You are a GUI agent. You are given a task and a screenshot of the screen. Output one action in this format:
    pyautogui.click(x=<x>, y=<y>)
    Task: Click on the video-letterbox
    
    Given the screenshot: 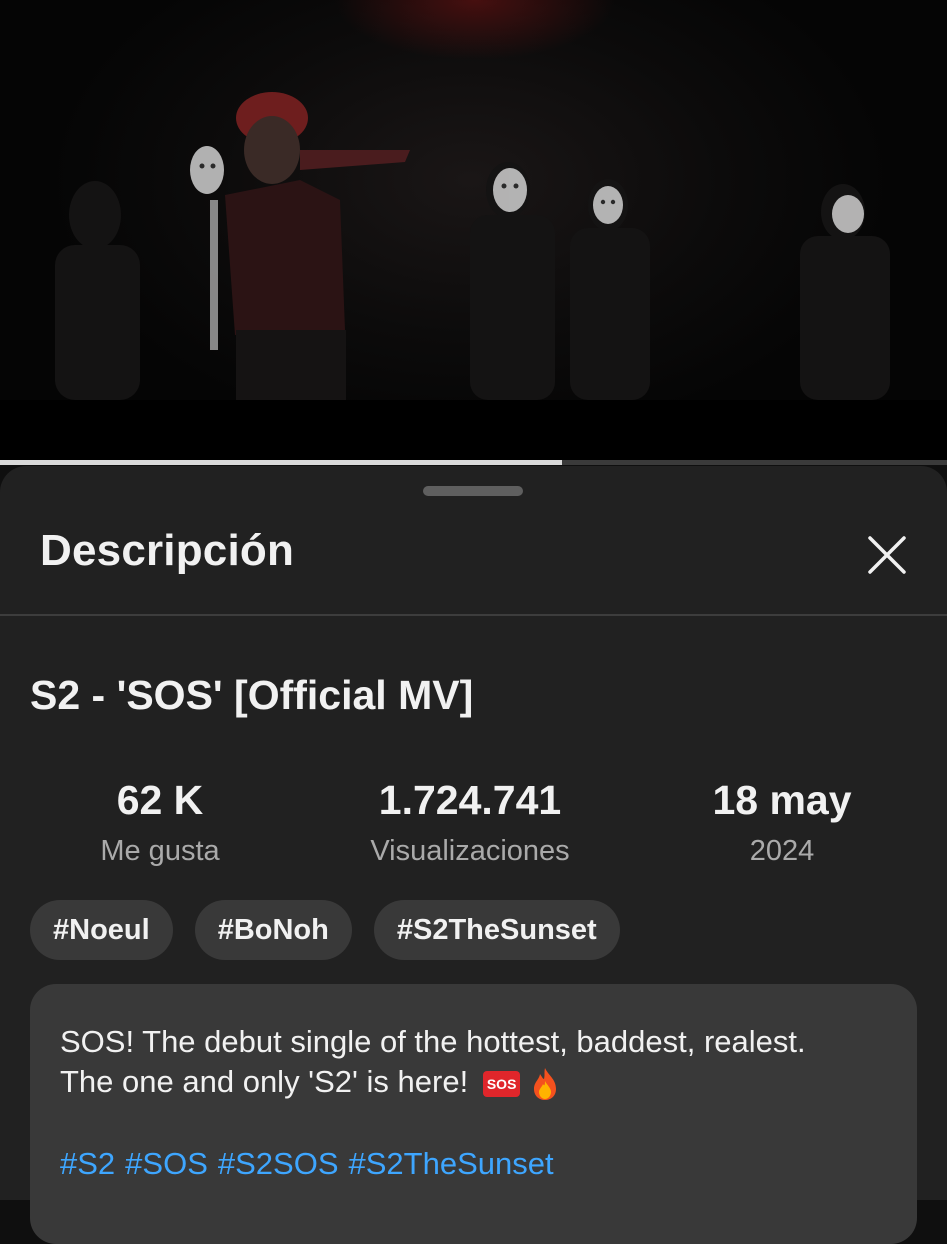 What is the action you would take?
    pyautogui.click(x=473, y=431)
    